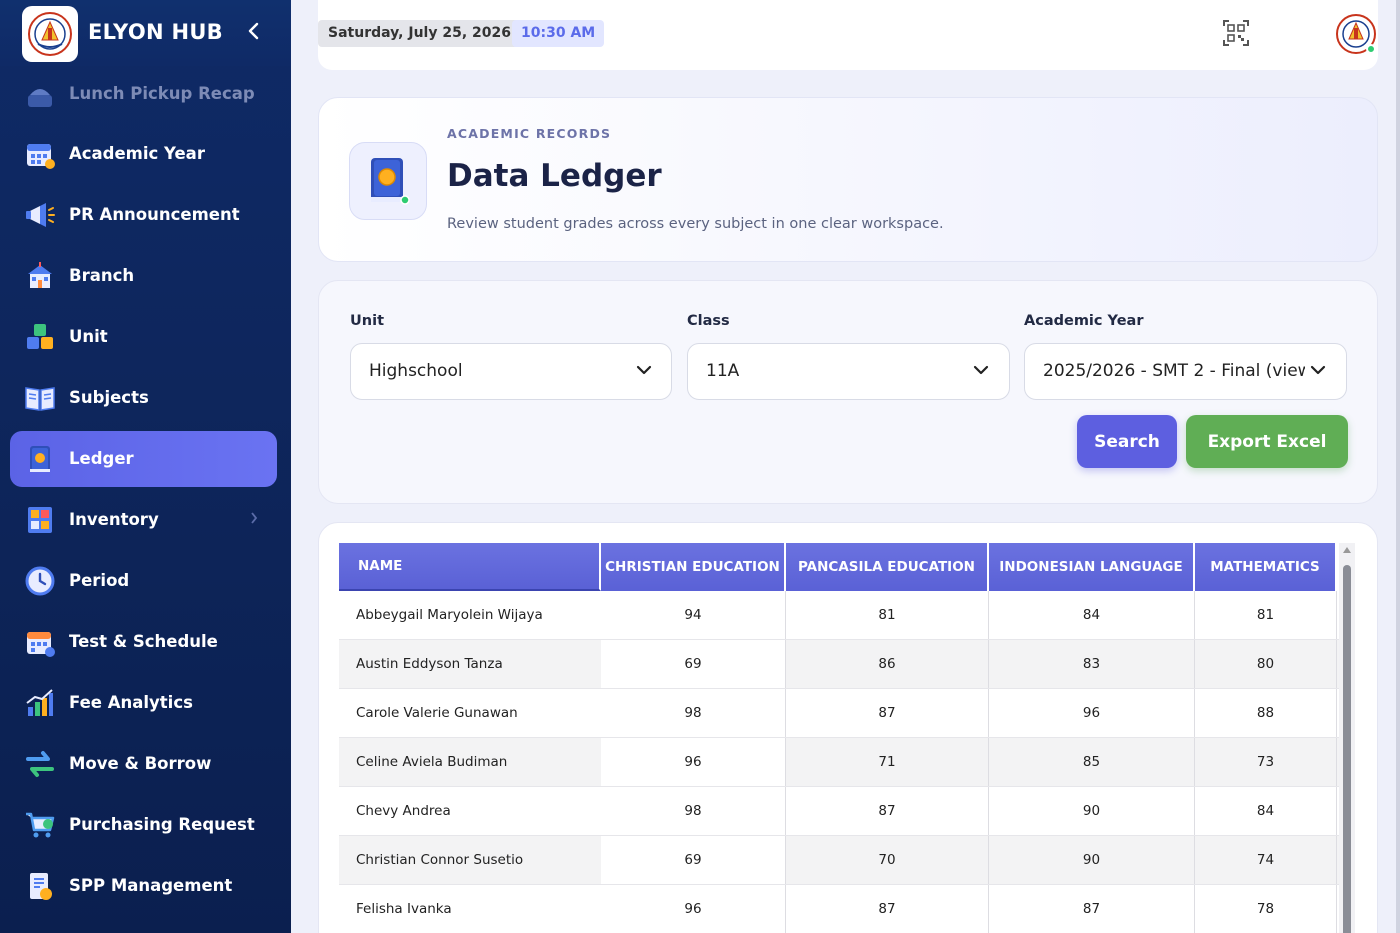 The width and height of the screenshot is (1400, 933). Describe the element at coordinates (40, 336) in the screenshot. I see `cubes-icon` at that location.